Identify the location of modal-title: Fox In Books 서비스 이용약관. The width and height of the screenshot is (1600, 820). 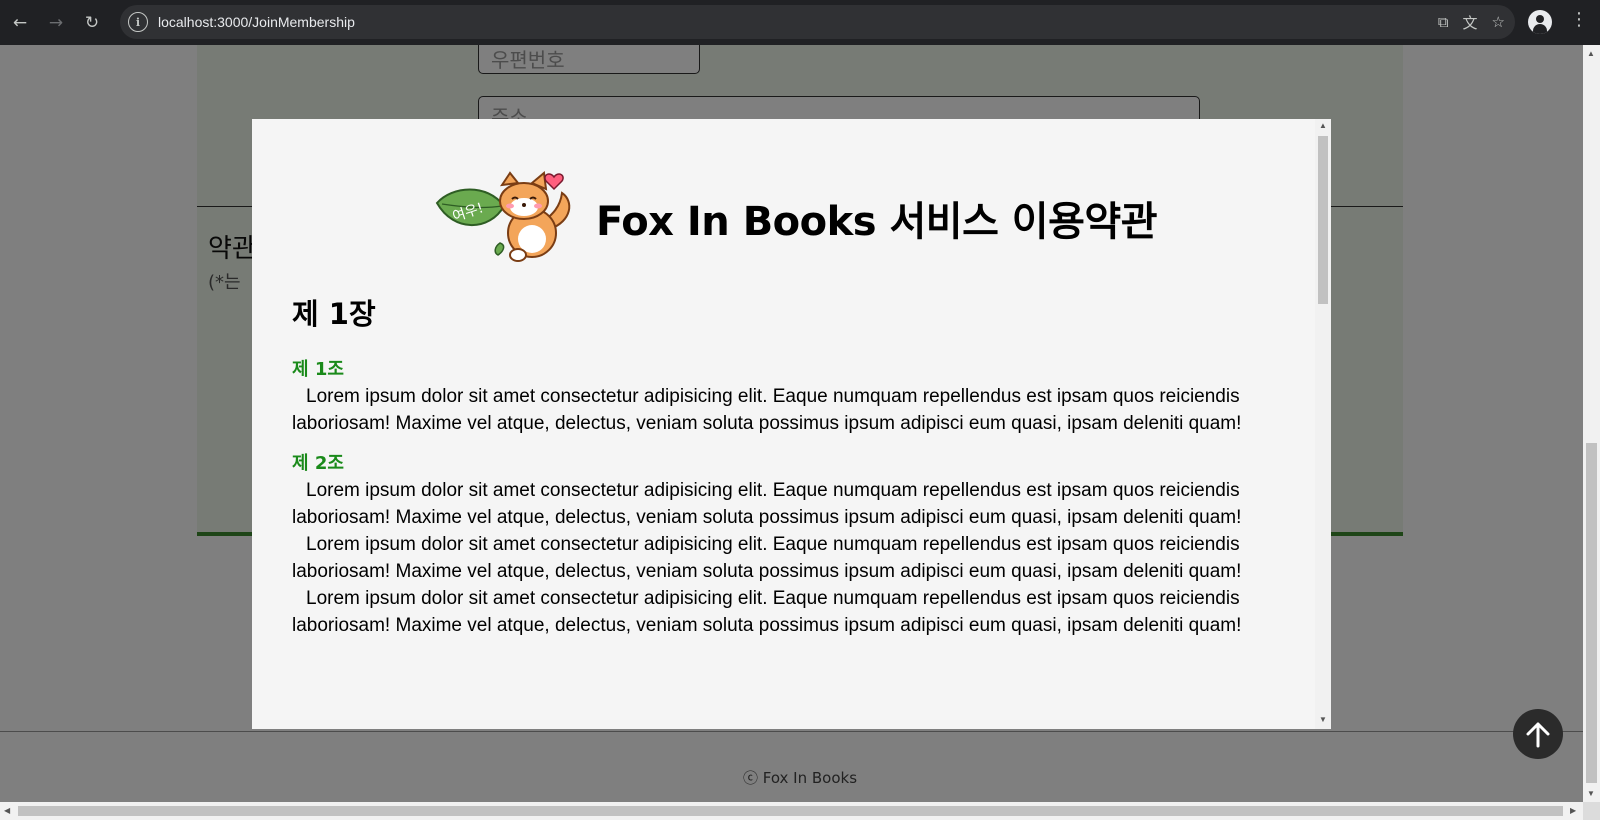
(877, 222).